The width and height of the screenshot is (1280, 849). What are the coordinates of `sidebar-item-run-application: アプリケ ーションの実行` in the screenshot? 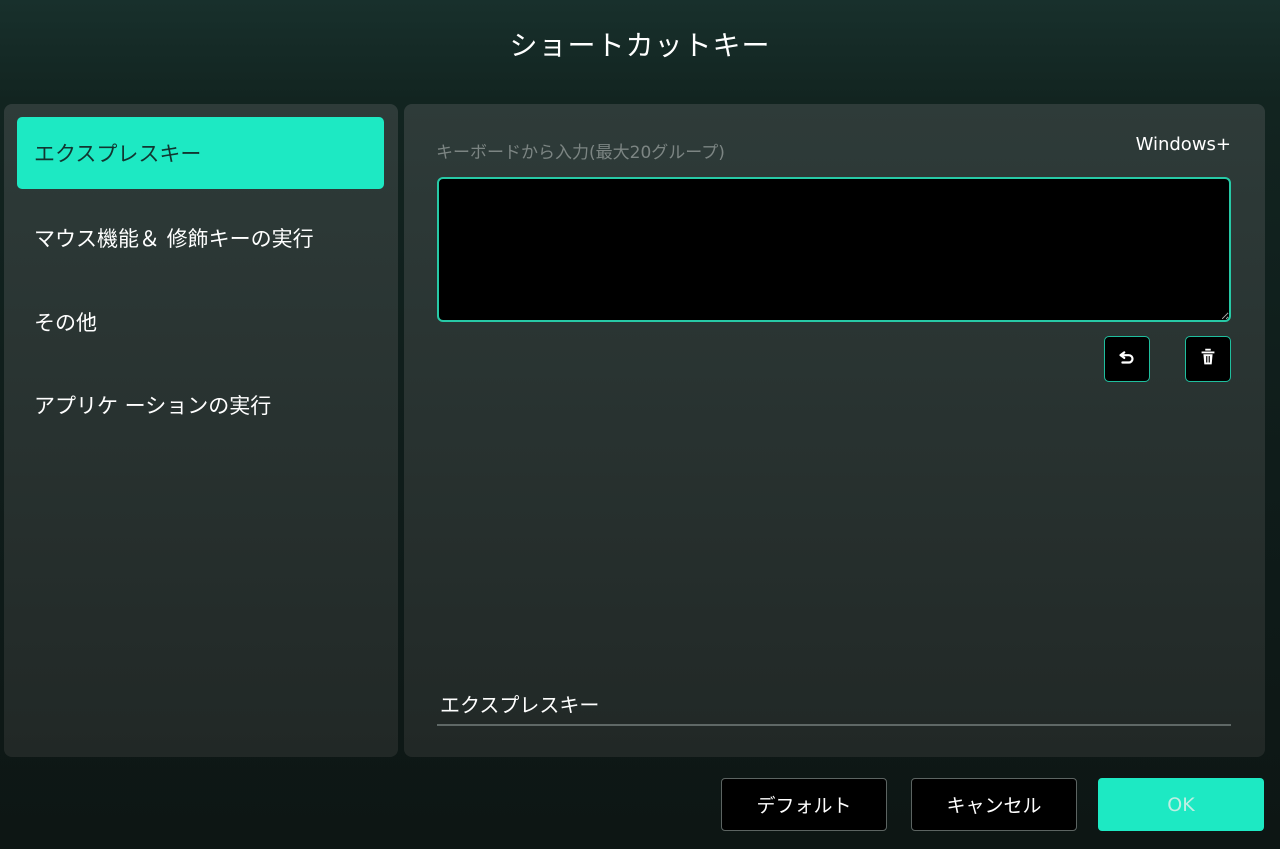 It's located at (200, 405).